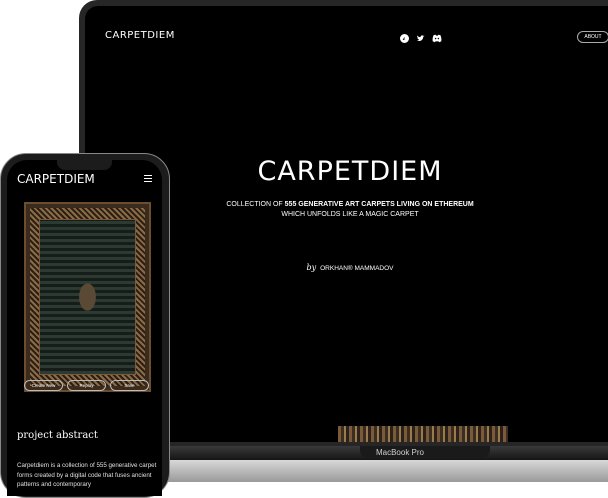 The height and width of the screenshot is (498, 608). What do you see at coordinates (43, 385) in the screenshot?
I see `create-new-button: Create New` at bounding box center [43, 385].